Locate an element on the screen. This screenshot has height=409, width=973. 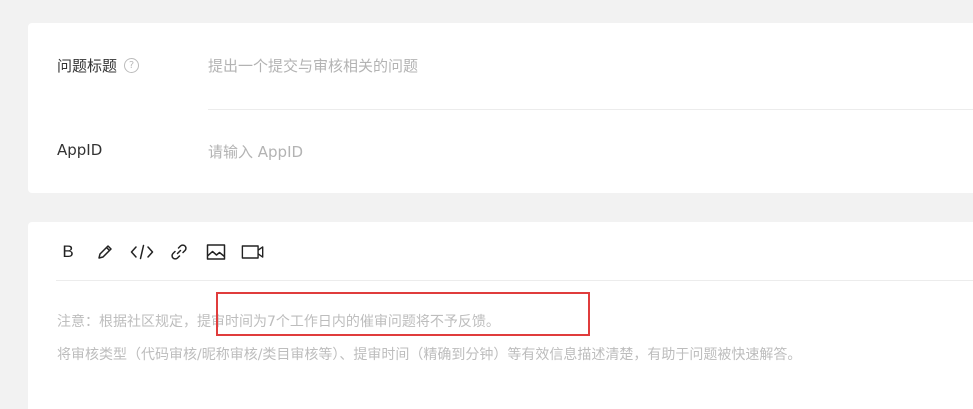
title-field-label: 问题标题 ? is located at coordinates (98, 65).